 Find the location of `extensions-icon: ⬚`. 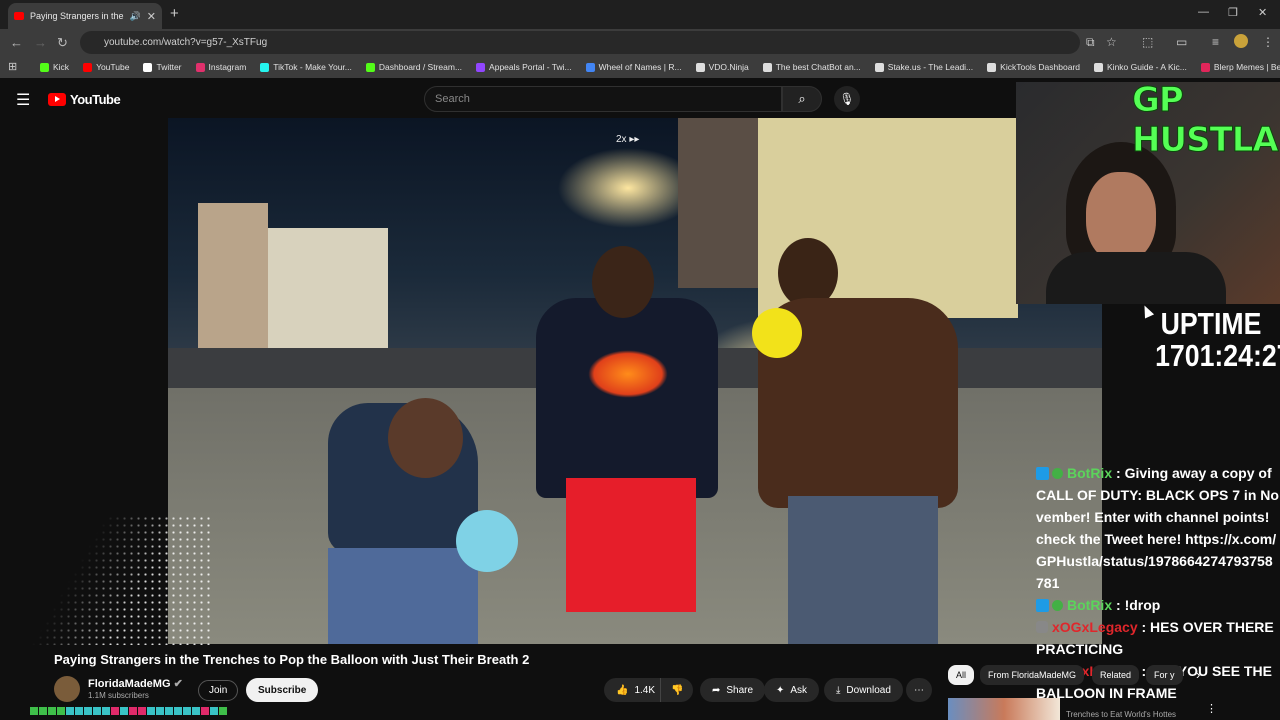

extensions-icon: ⬚ is located at coordinates (1147, 42).